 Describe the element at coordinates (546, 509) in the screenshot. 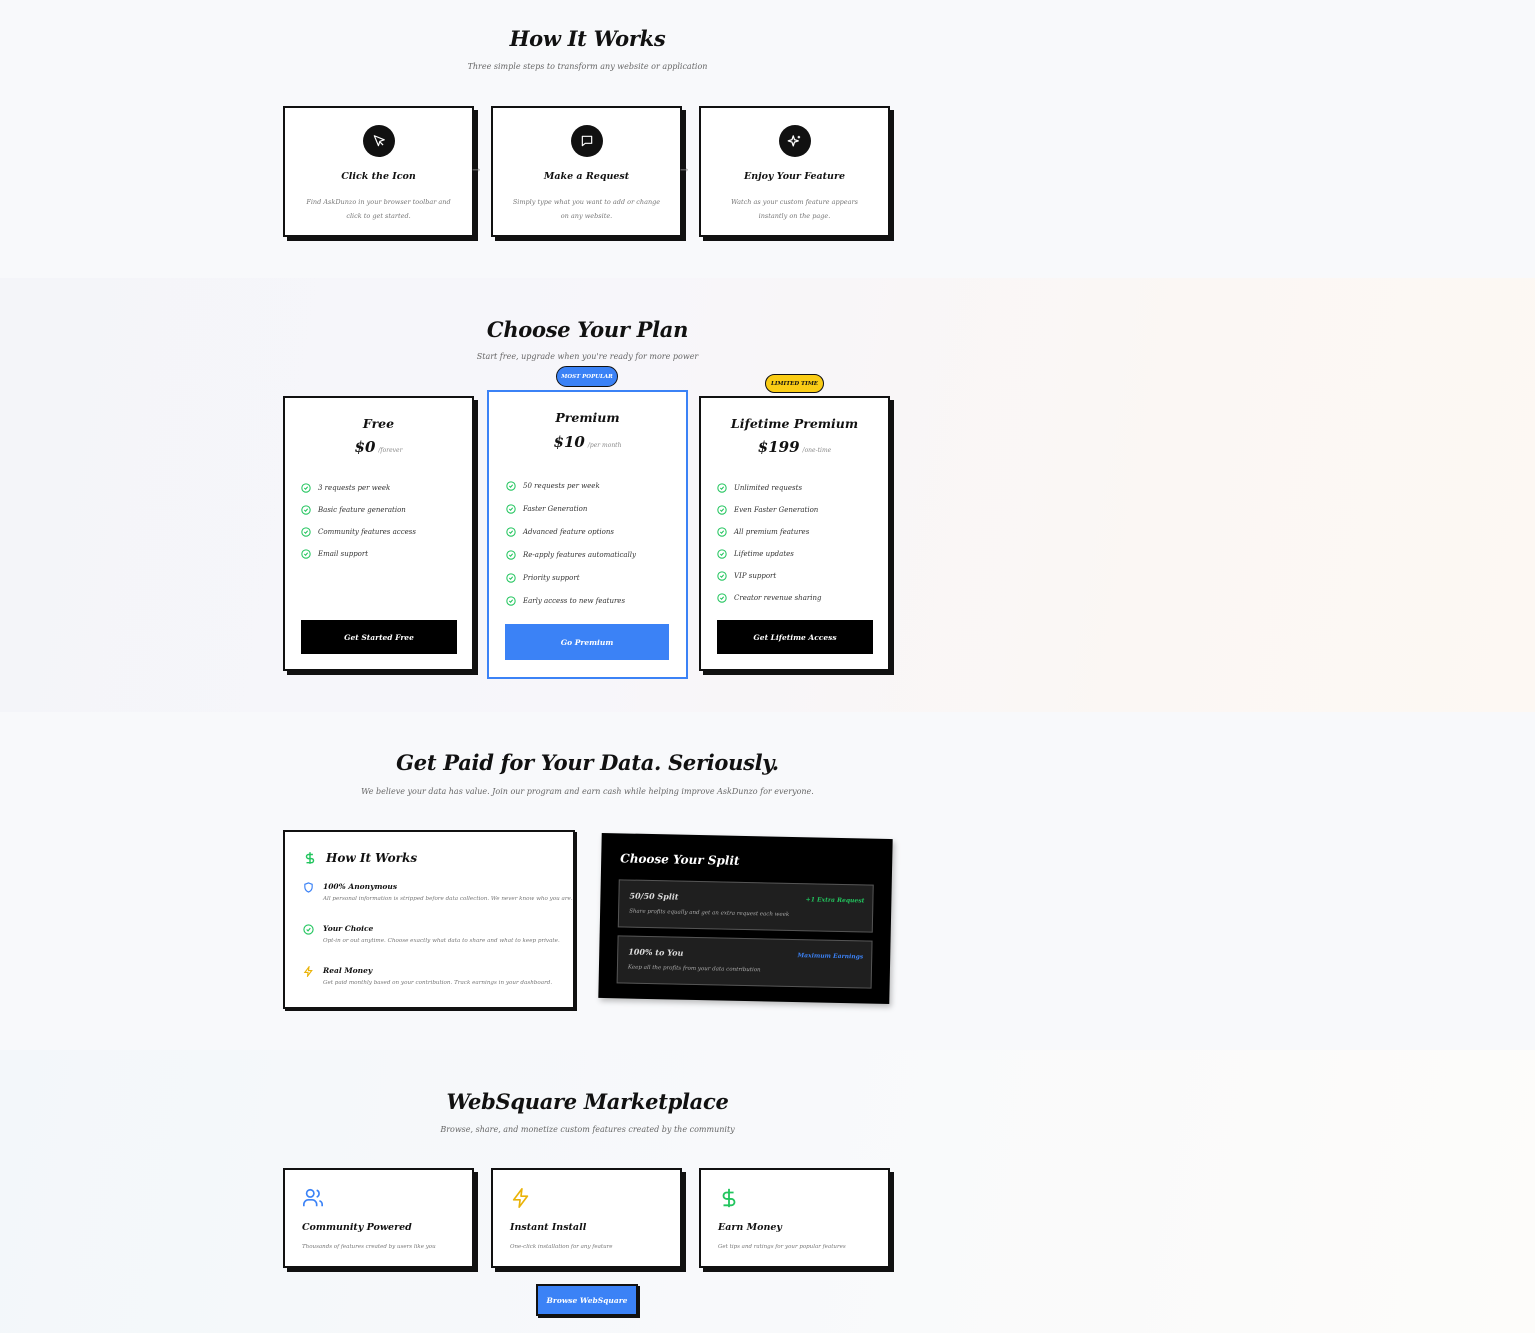

I see `plan-feature: Faster Generation` at that location.